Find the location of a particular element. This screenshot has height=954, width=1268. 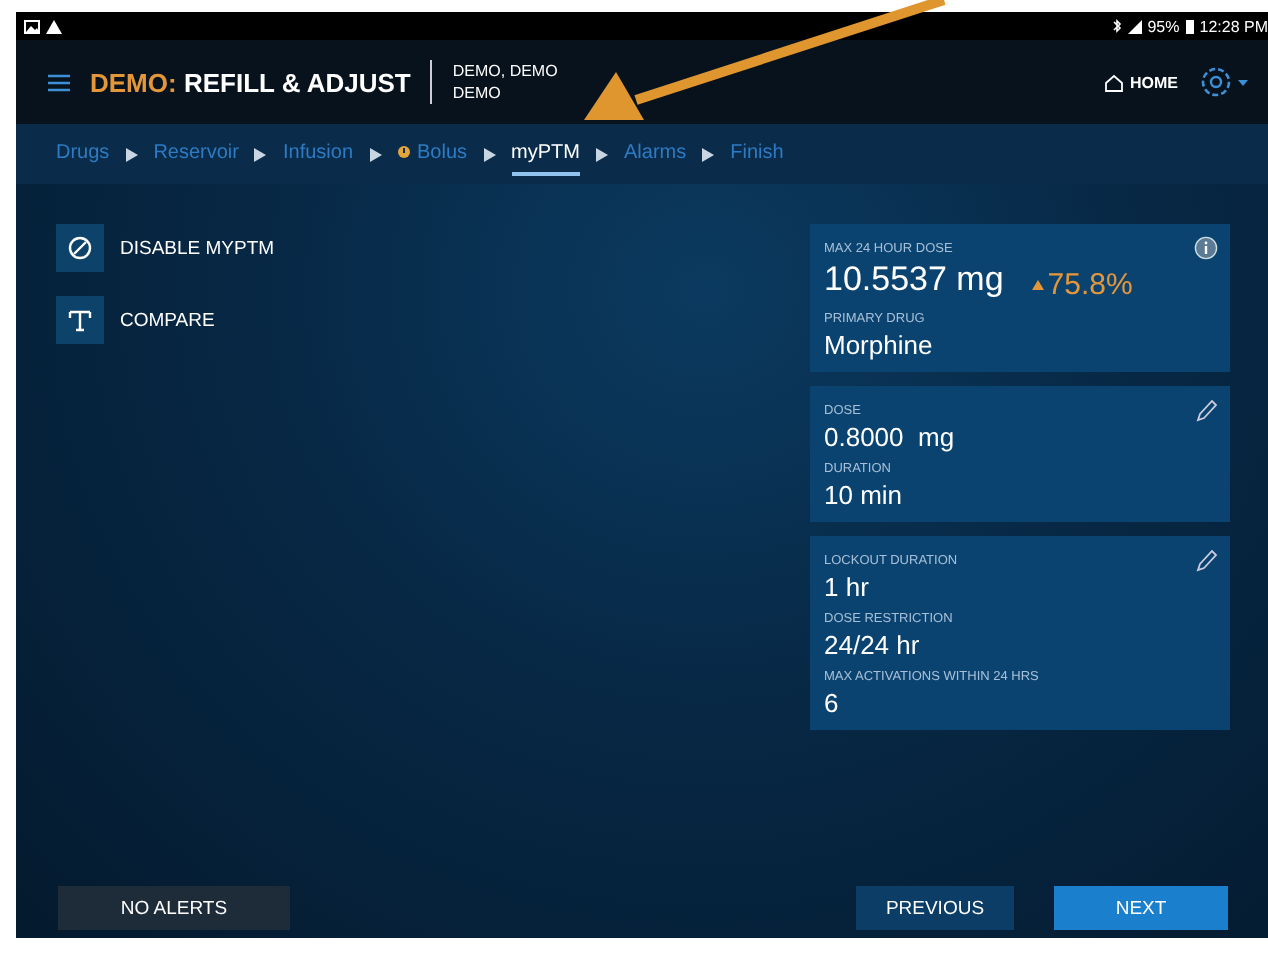

battery-percent: 95% is located at coordinates (1163, 26).